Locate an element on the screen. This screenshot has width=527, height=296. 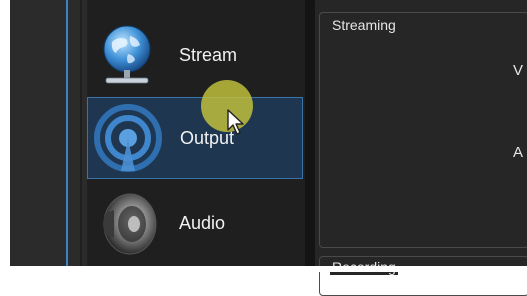
clipped-field-label: A is located at coordinates (518, 152).